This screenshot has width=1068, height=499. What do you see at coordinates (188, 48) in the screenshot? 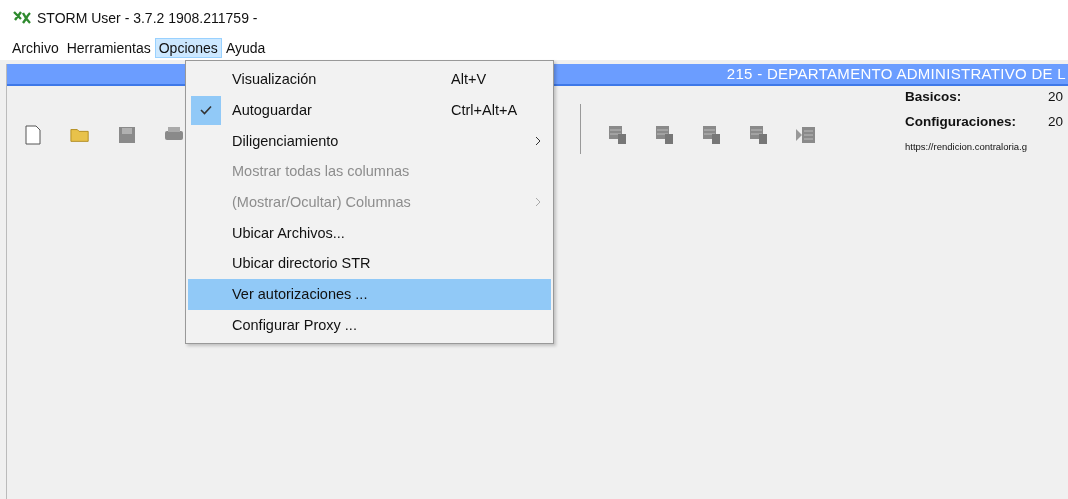
I see `menu-item: Opciones` at bounding box center [188, 48].